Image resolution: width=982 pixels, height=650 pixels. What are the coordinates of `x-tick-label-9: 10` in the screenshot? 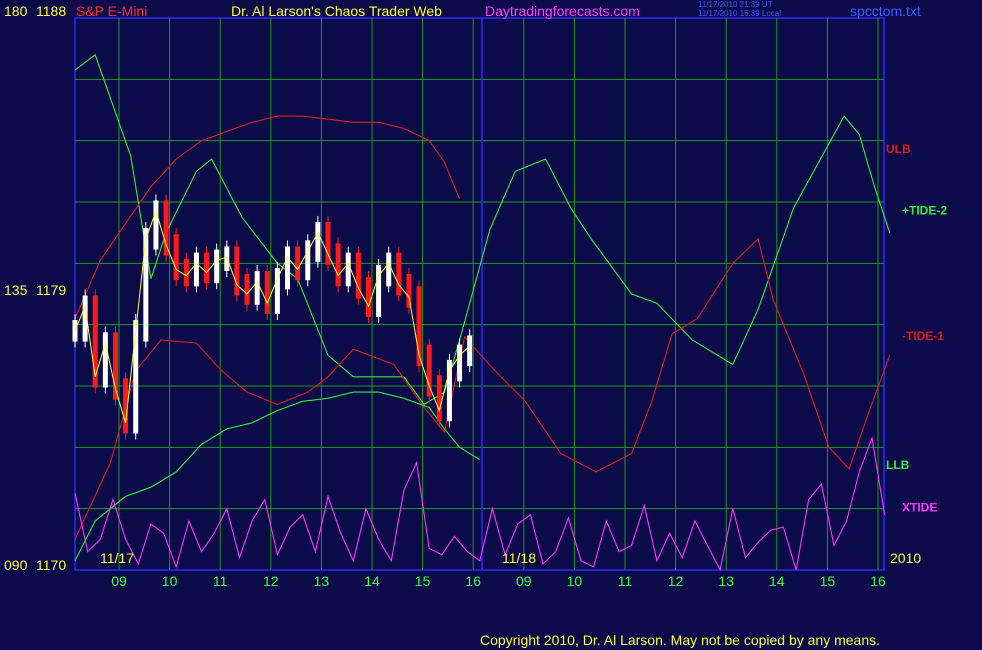 It's located at (575, 581).